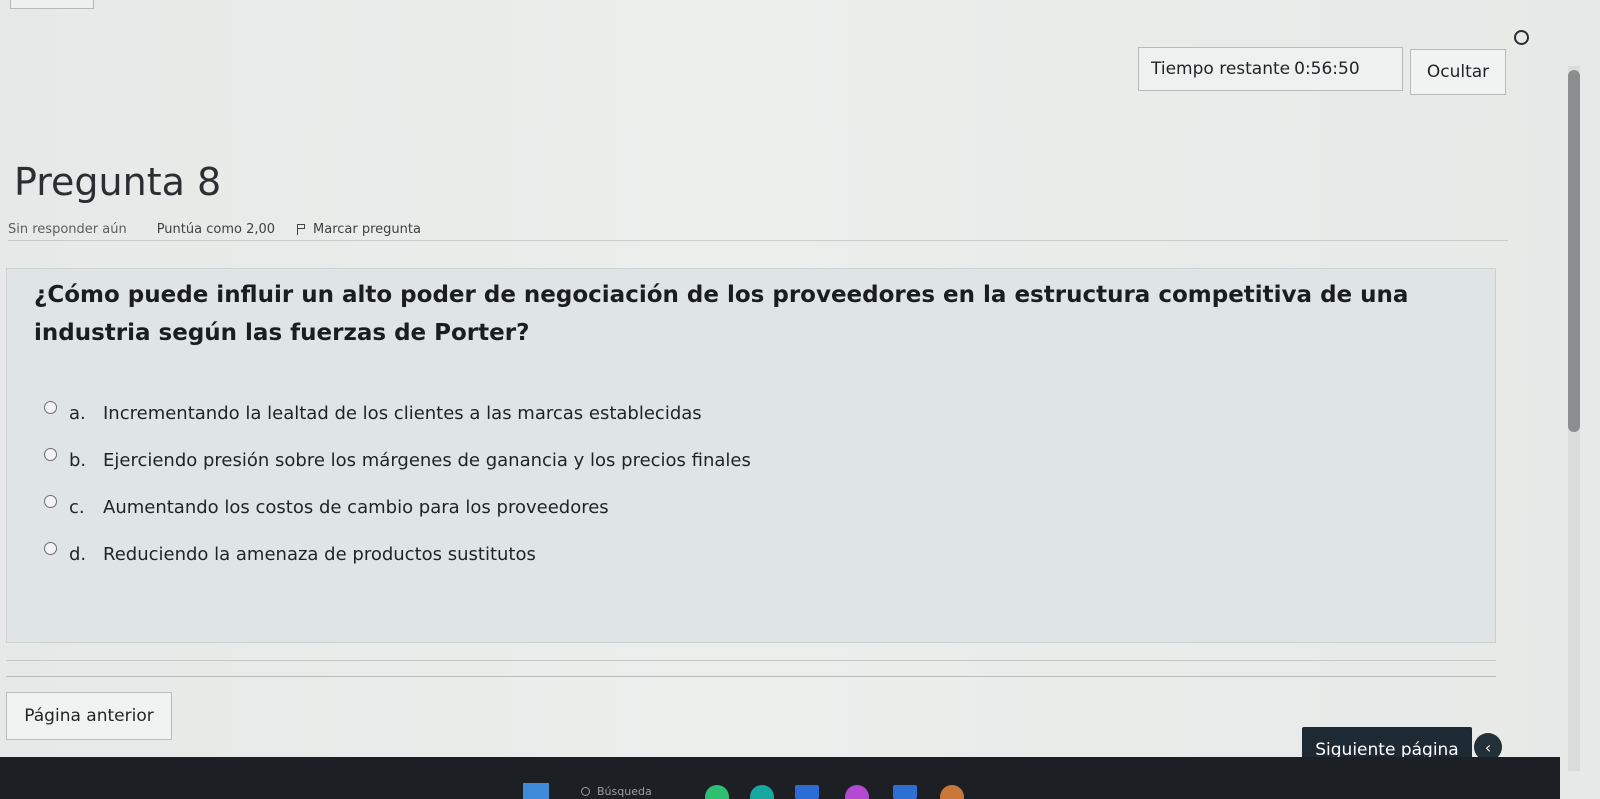 The height and width of the screenshot is (799, 1600). I want to click on option-letter: c., so click(77, 507).